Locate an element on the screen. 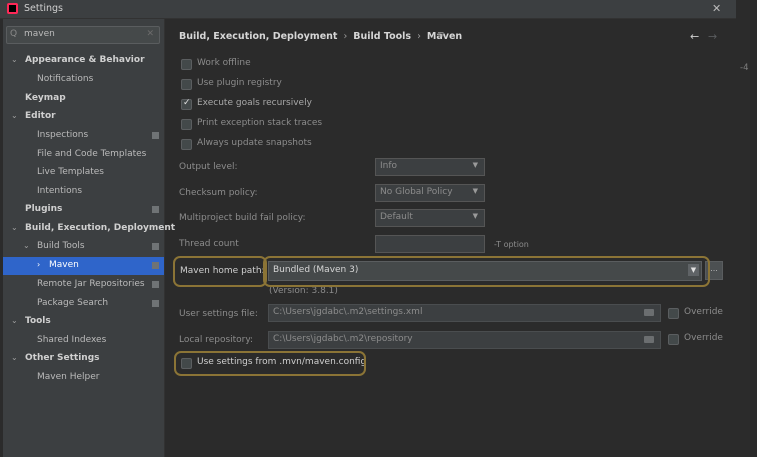 The width and height of the screenshot is (757, 457). sidebar-item-label: File and Code Templates is located at coordinates (92, 154).